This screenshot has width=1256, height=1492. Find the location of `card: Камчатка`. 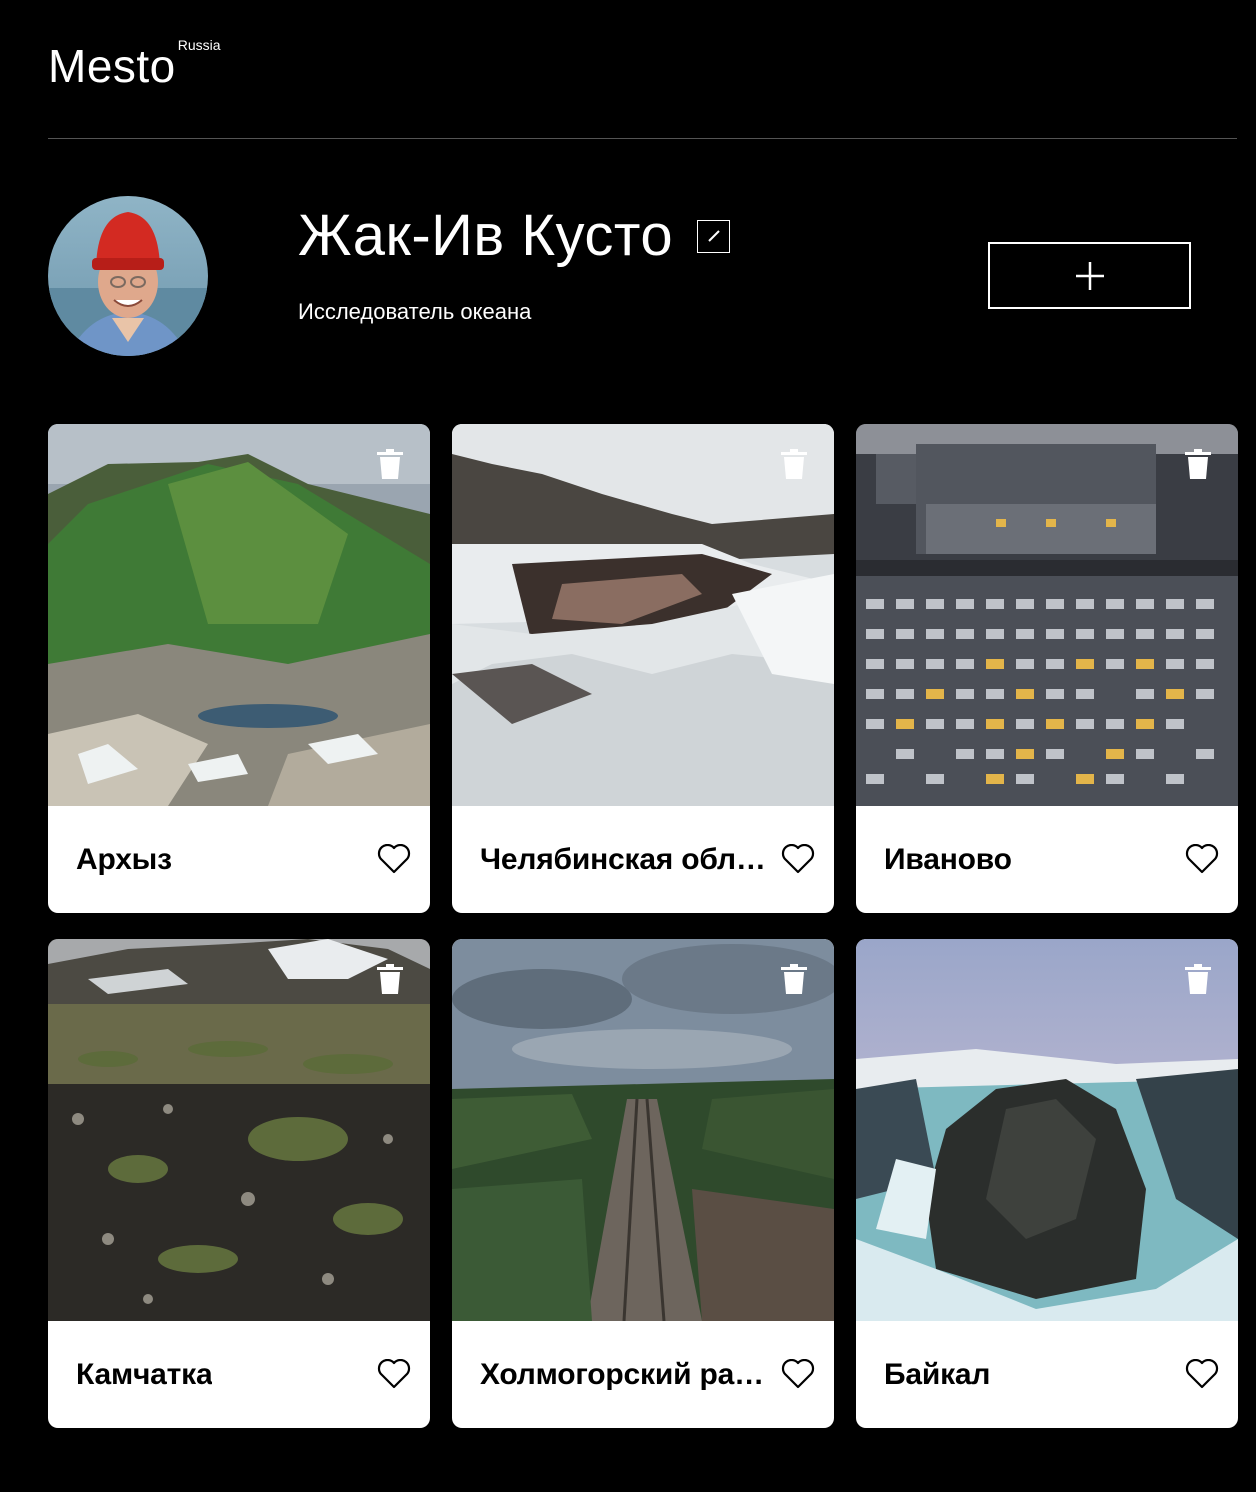

card: Камчатка is located at coordinates (239, 1183).